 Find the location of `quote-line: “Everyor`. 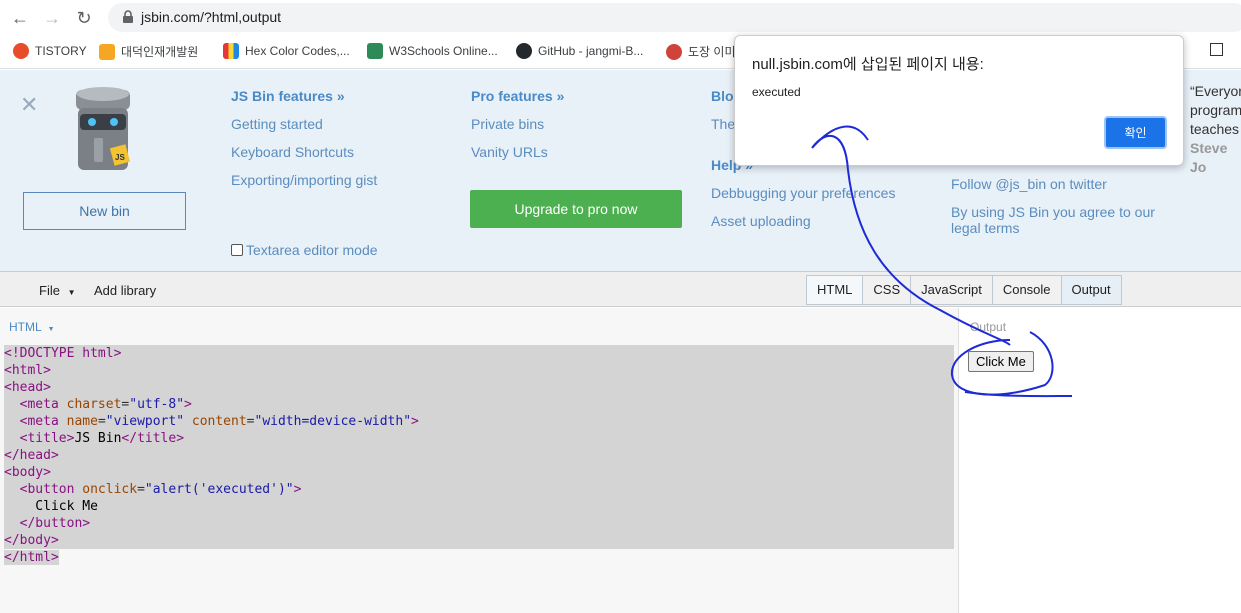

quote-line: “Everyor is located at coordinates (1215, 91).